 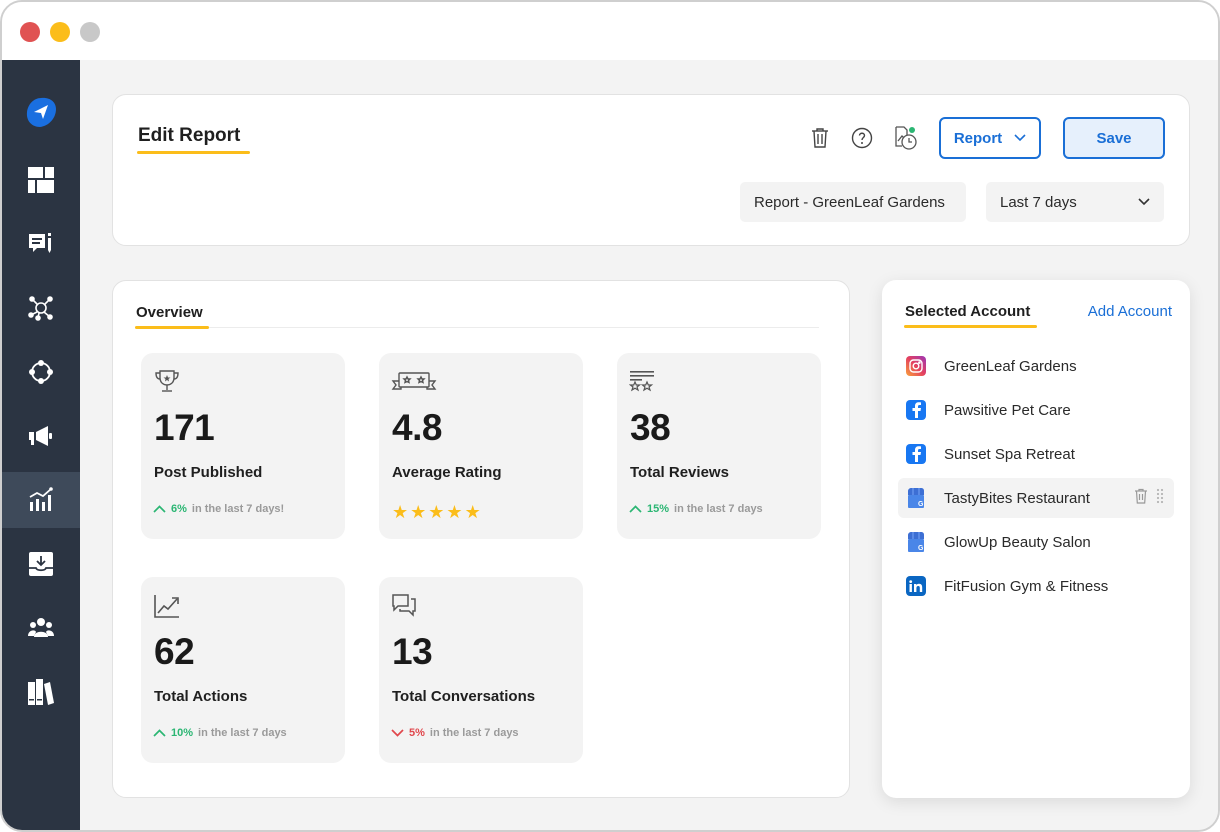 What do you see at coordinates (658, 509) in the screenshot?
I see `trend-percent: 15%` at bounding box center [658, 509].